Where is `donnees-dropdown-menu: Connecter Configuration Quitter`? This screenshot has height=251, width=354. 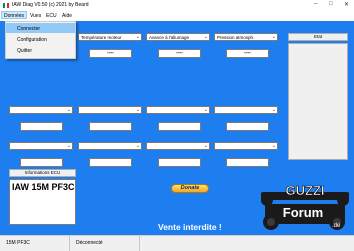
donnees-dropdown-menu: Connecter Configuration Quitter is located at coordinates (40, 40).